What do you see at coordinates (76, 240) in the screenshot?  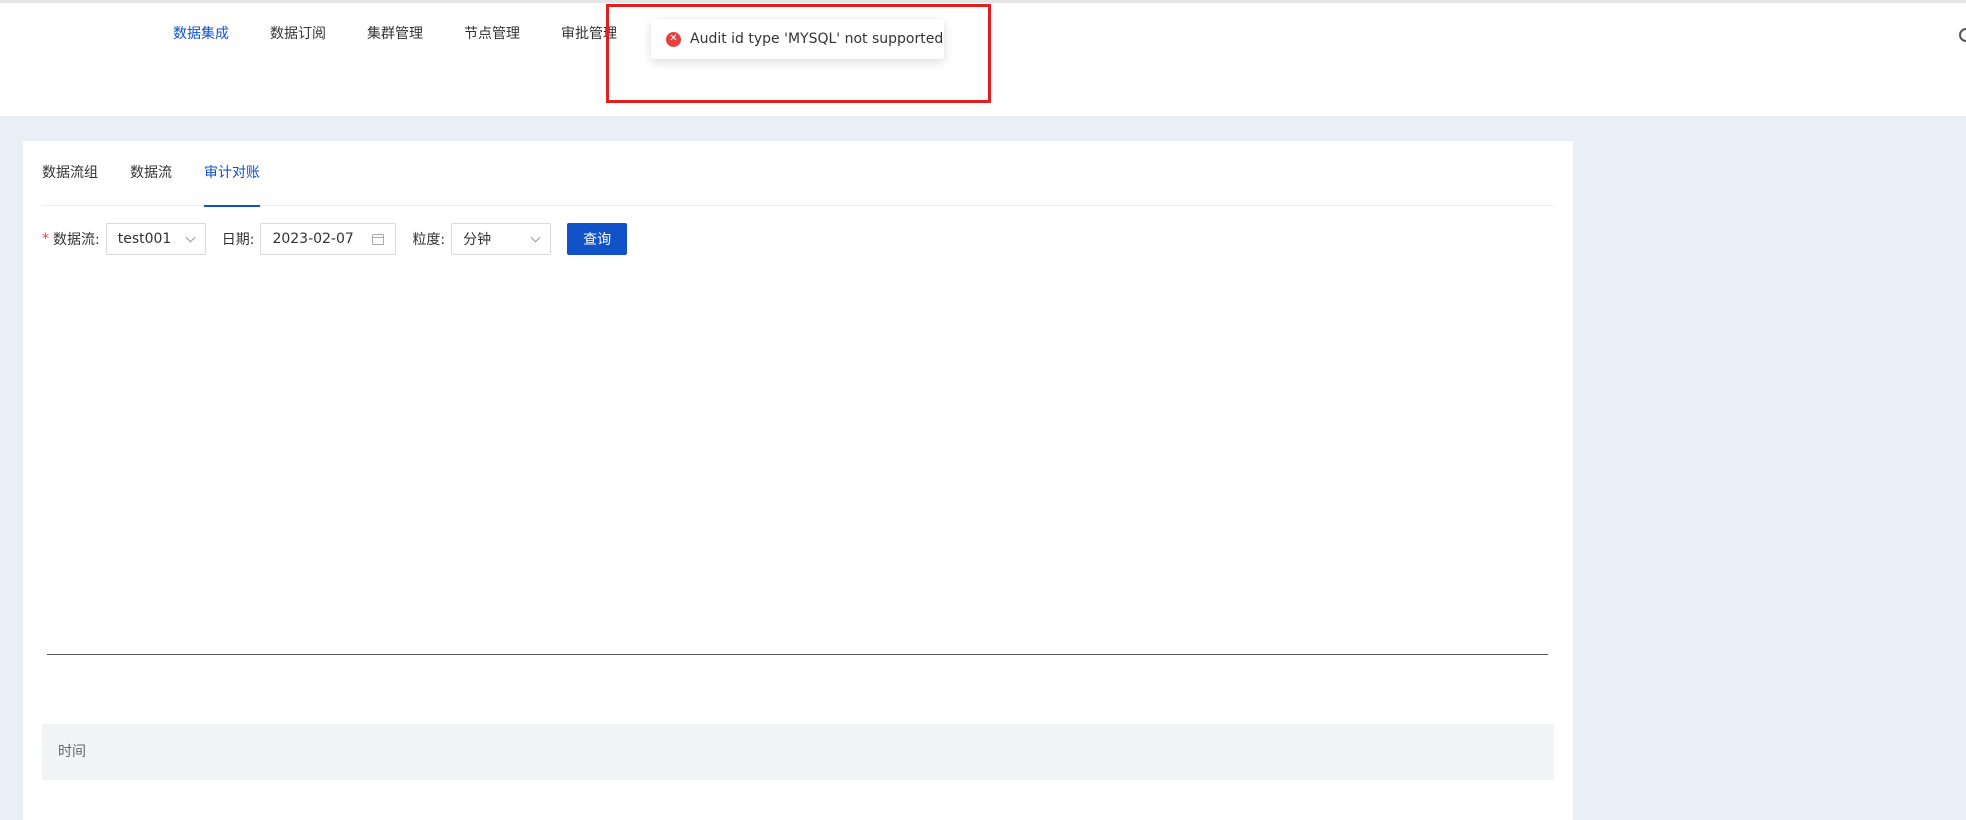 I see `stream-label: 数据流:` at bounding box center [76, 240].